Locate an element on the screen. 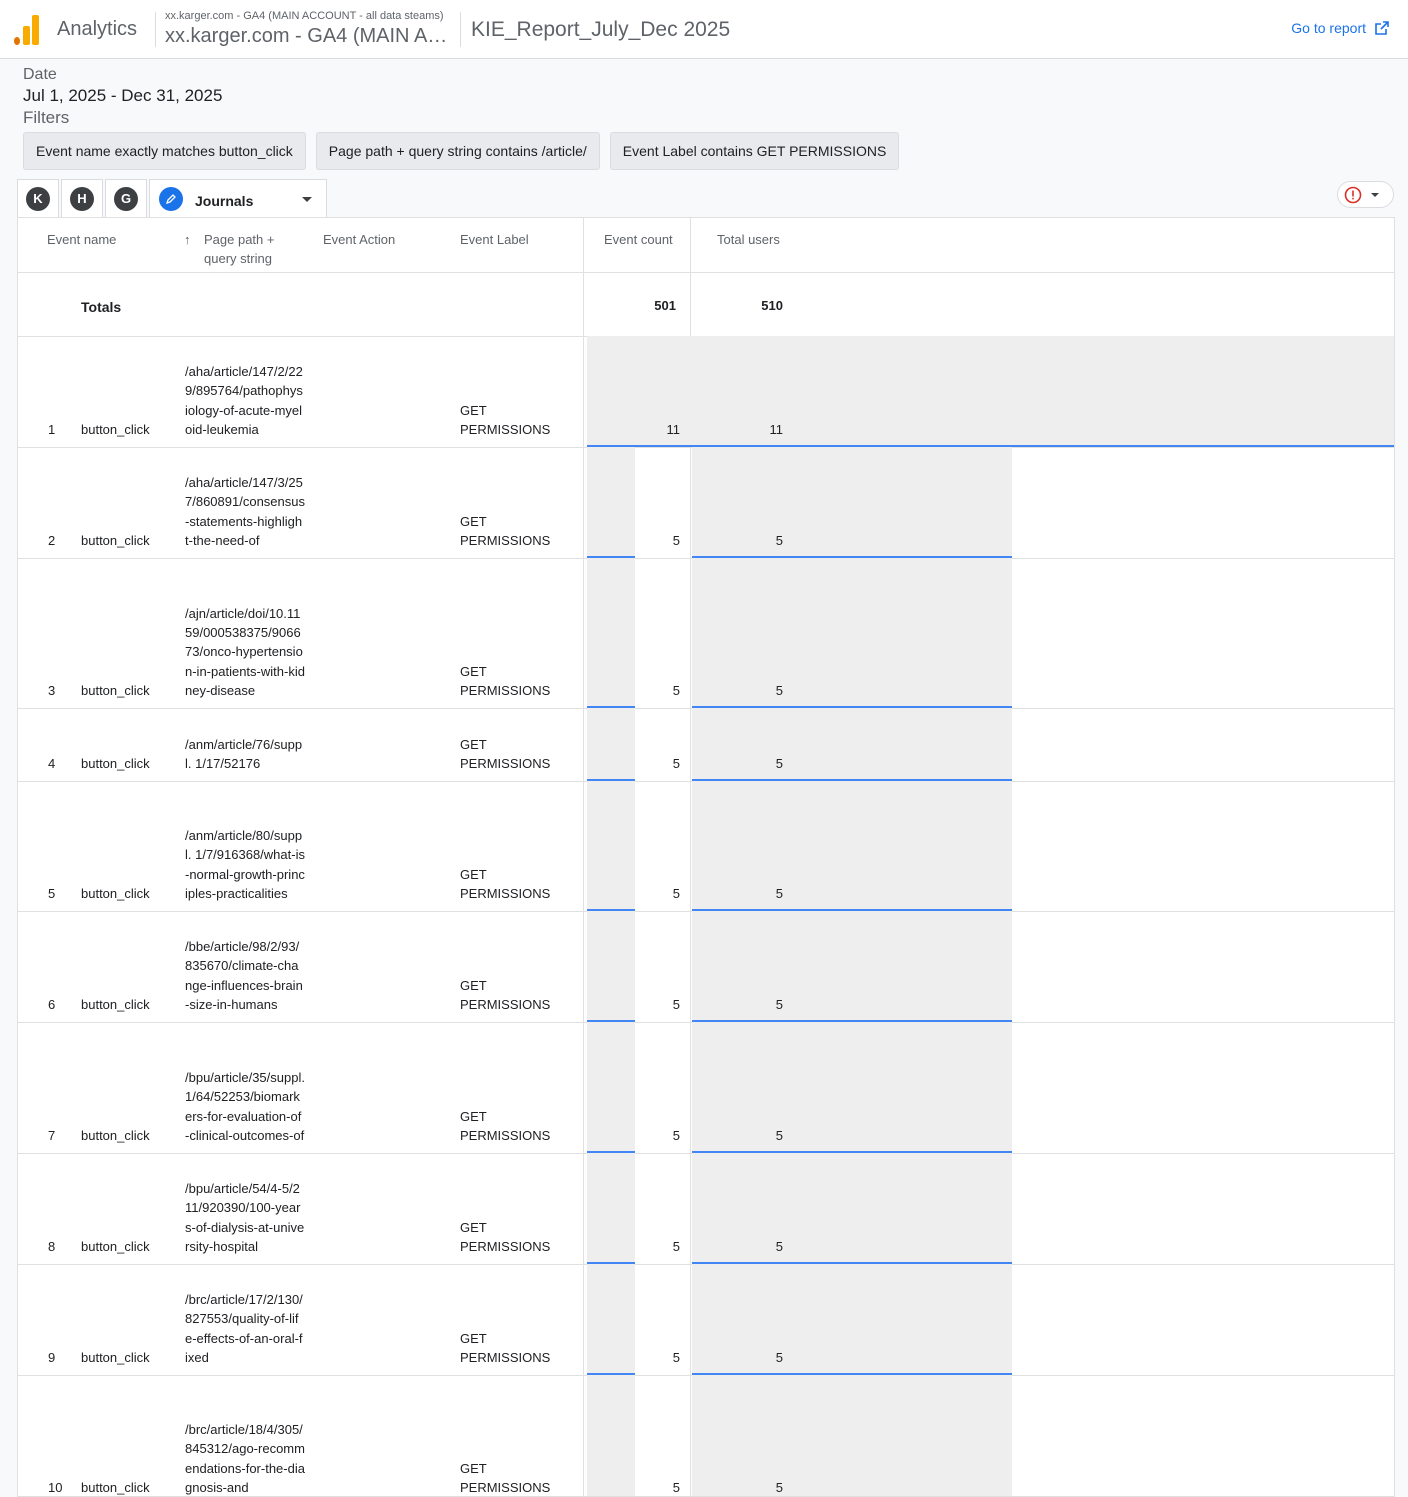  segment-tabs: K H G Journals is located at coordinates (172, 198).